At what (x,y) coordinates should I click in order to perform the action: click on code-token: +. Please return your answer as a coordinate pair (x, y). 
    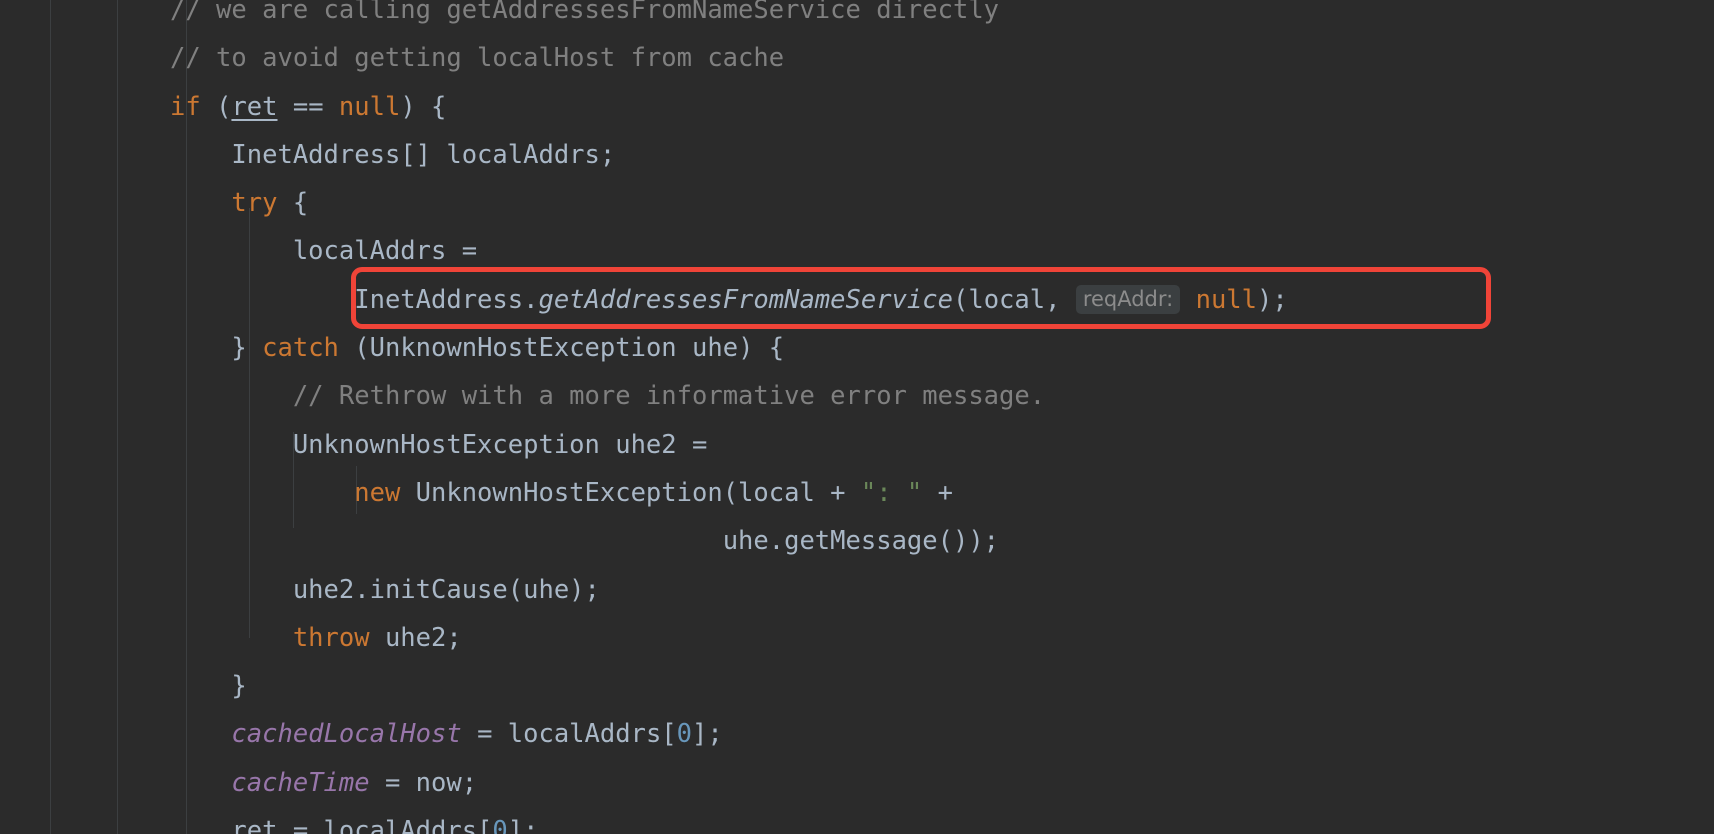
    Looking at the image, I should click on (938, 492).